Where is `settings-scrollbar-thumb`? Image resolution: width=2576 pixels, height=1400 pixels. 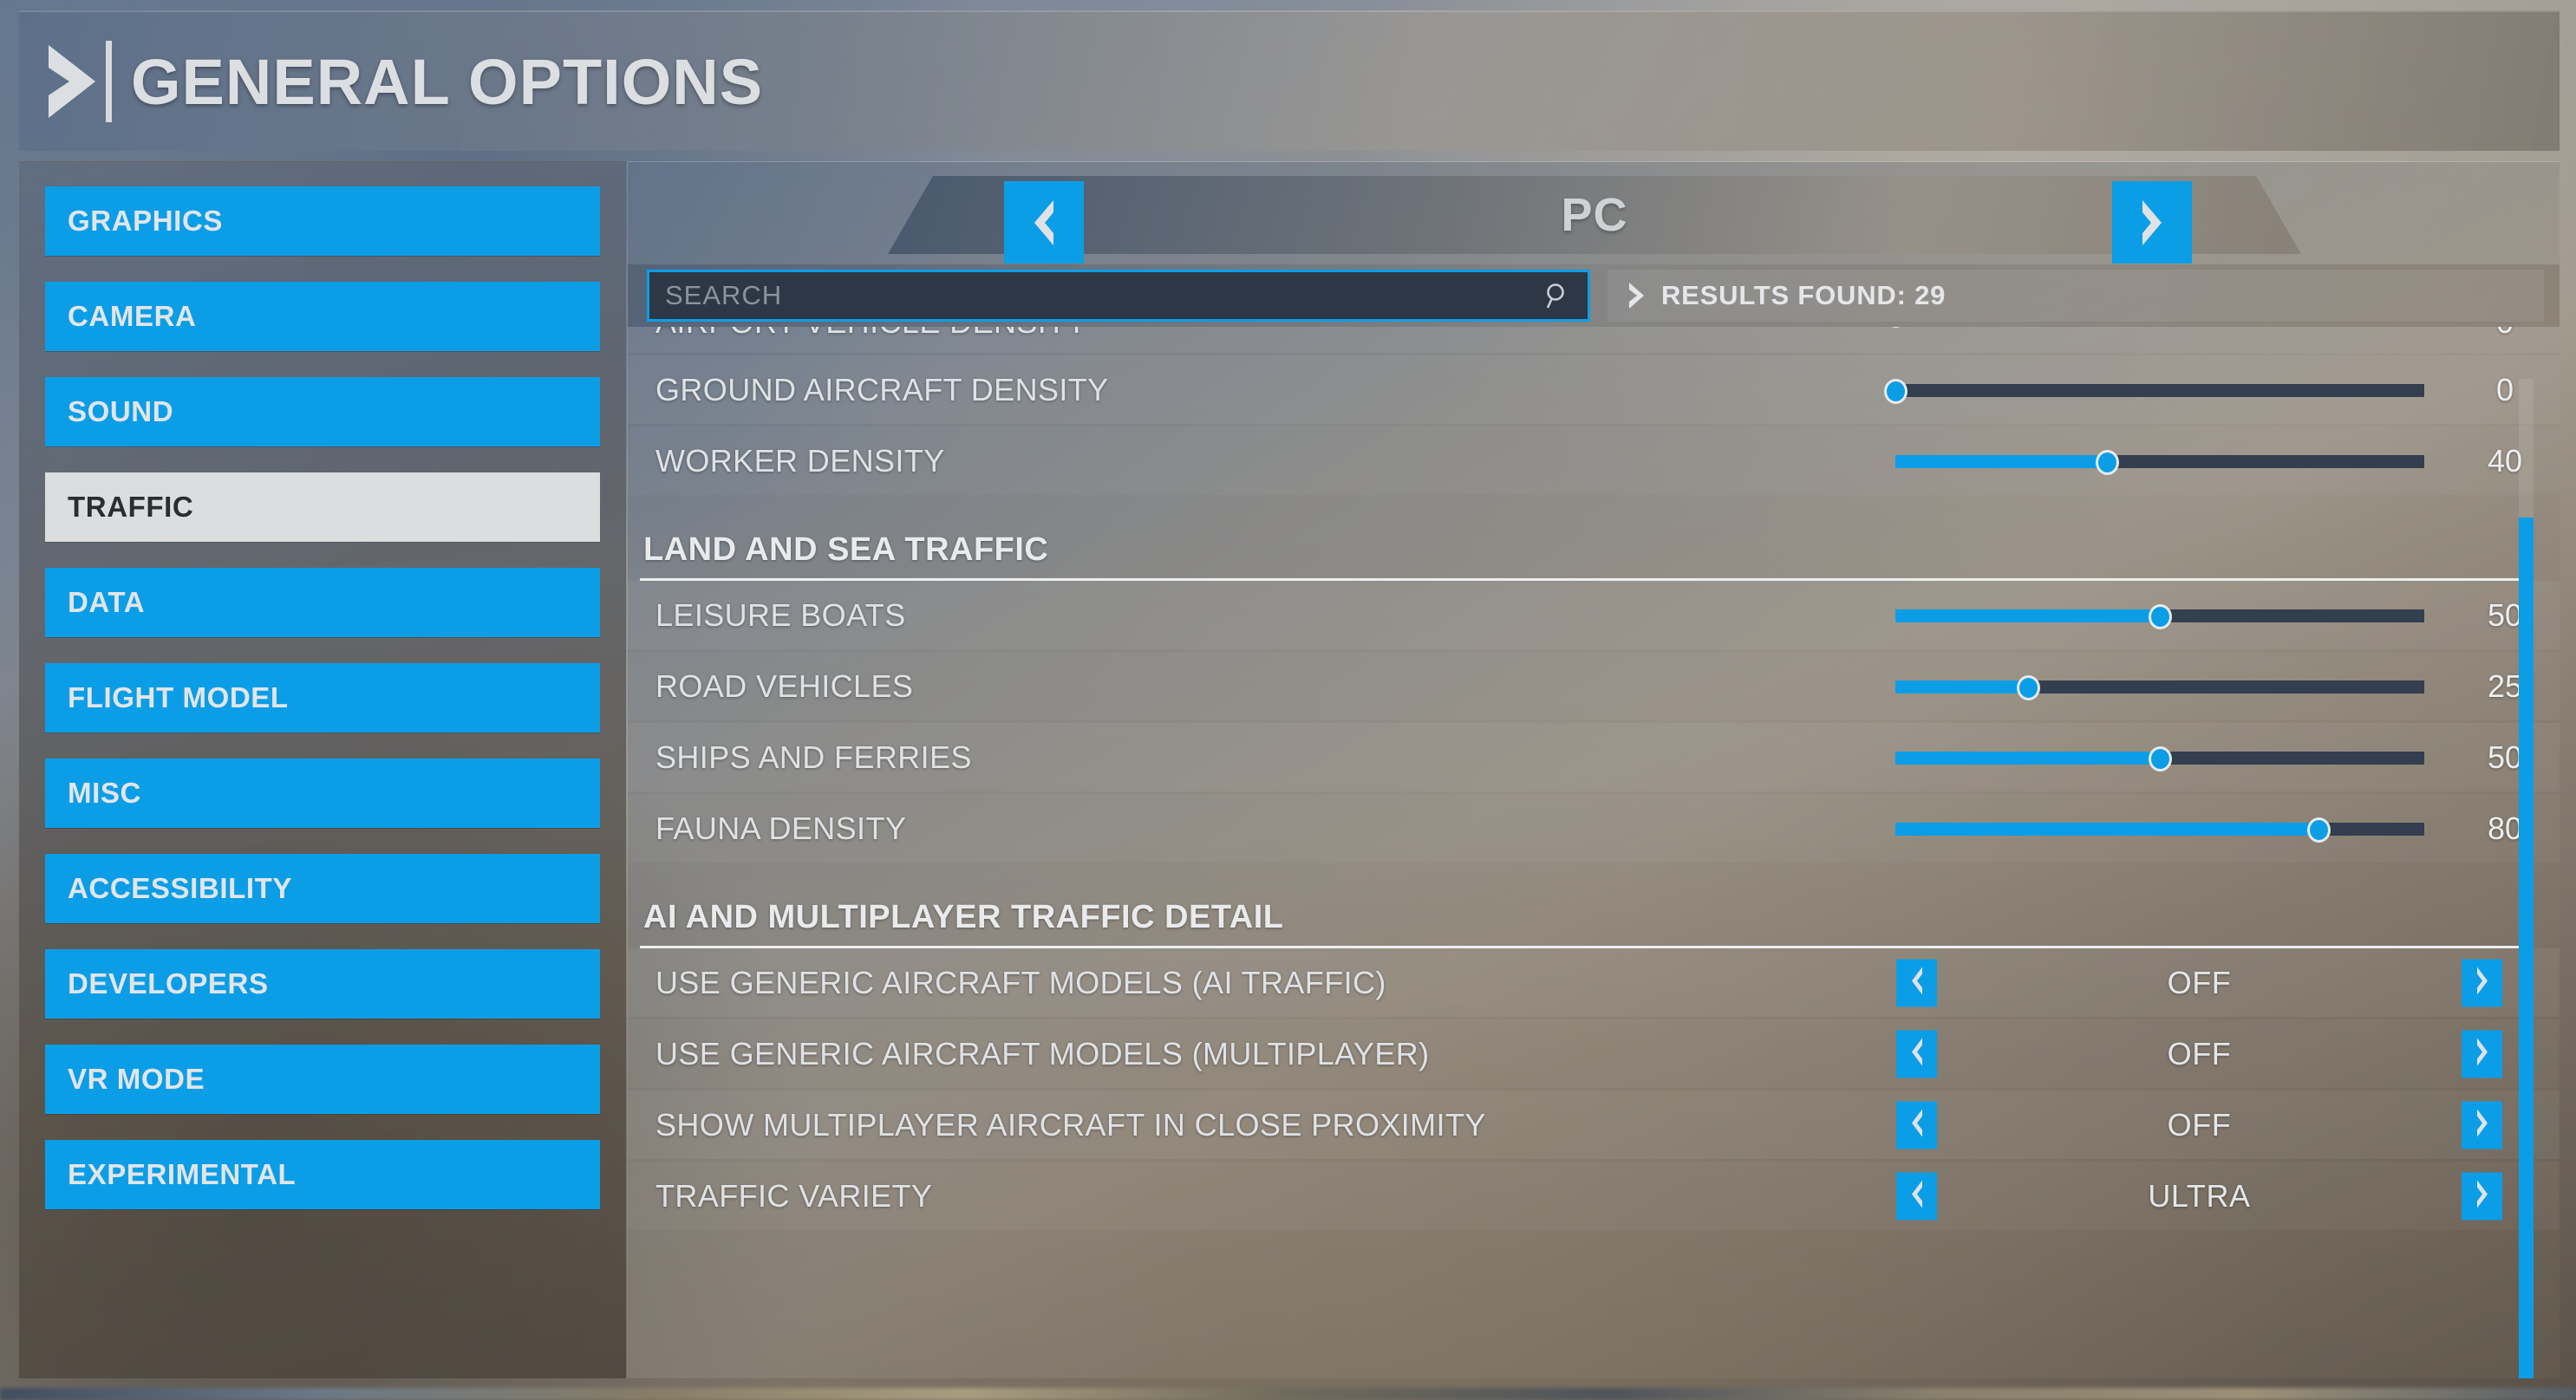 settings-scrollbar-thumb is located at coordinates (2526, 948).